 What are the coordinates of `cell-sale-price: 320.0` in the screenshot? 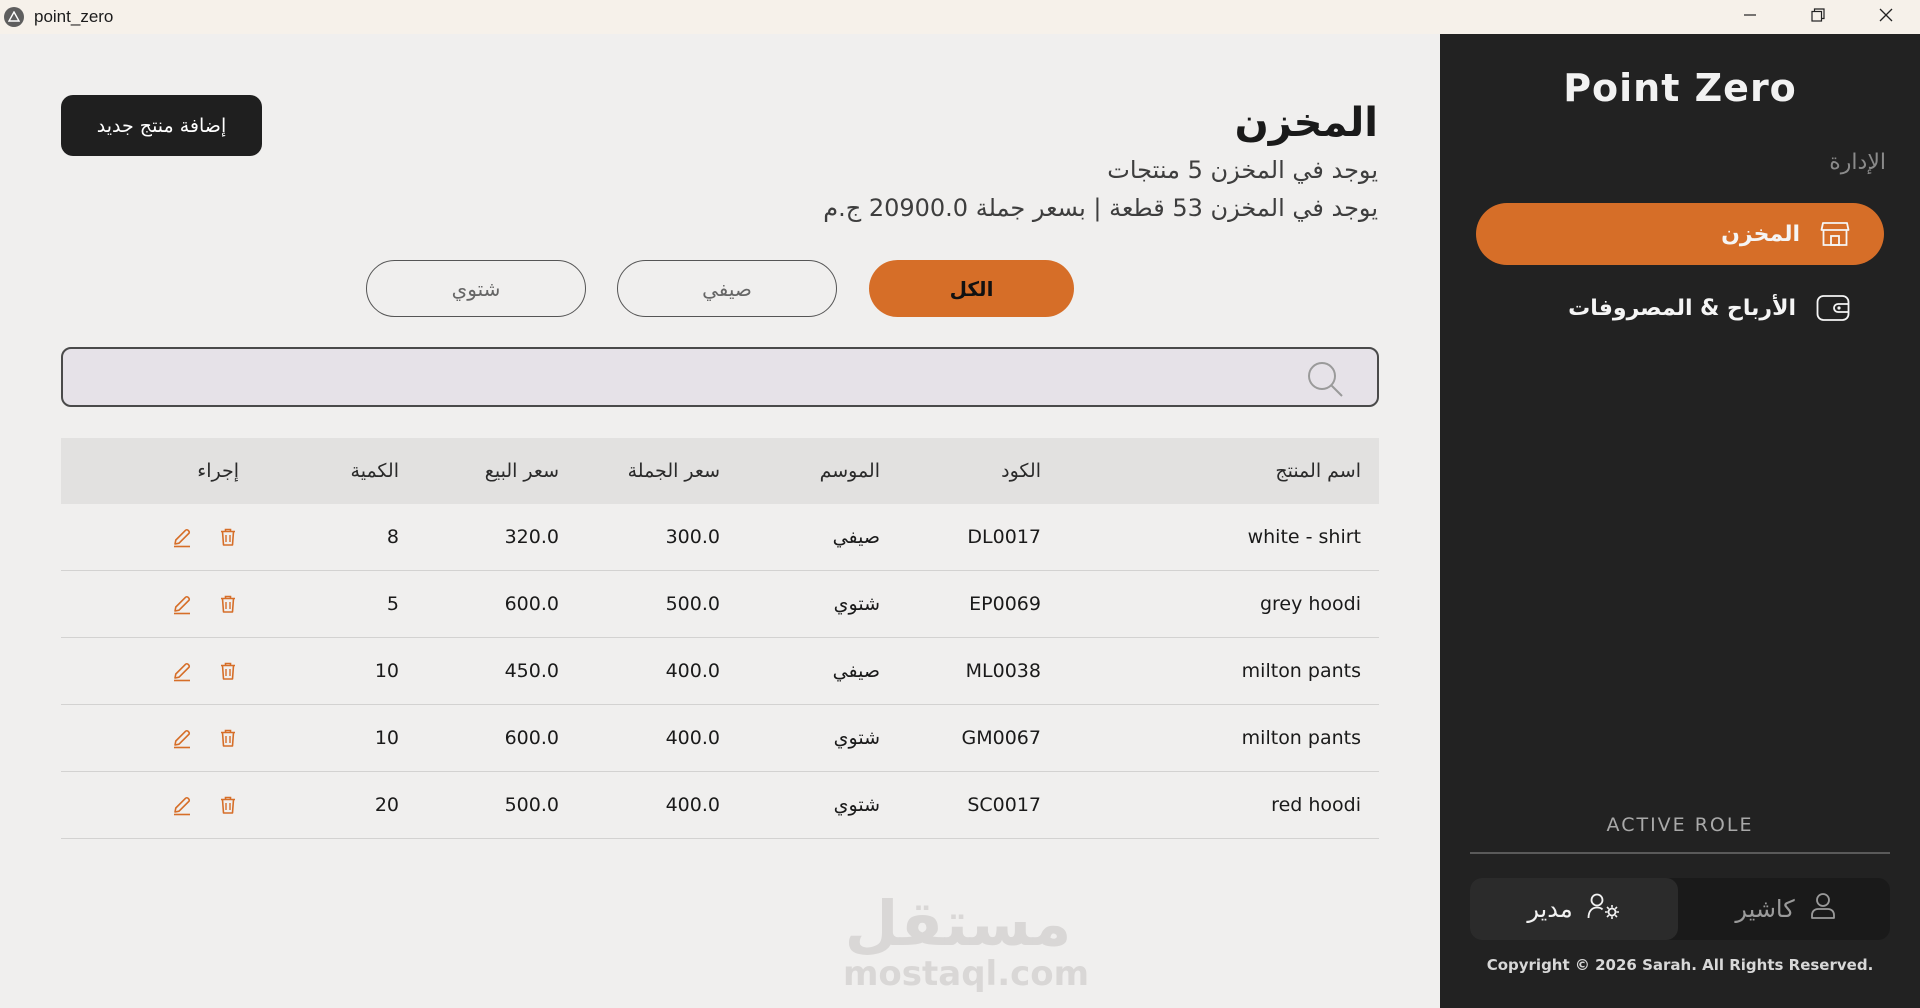 It's located at (531, 537).